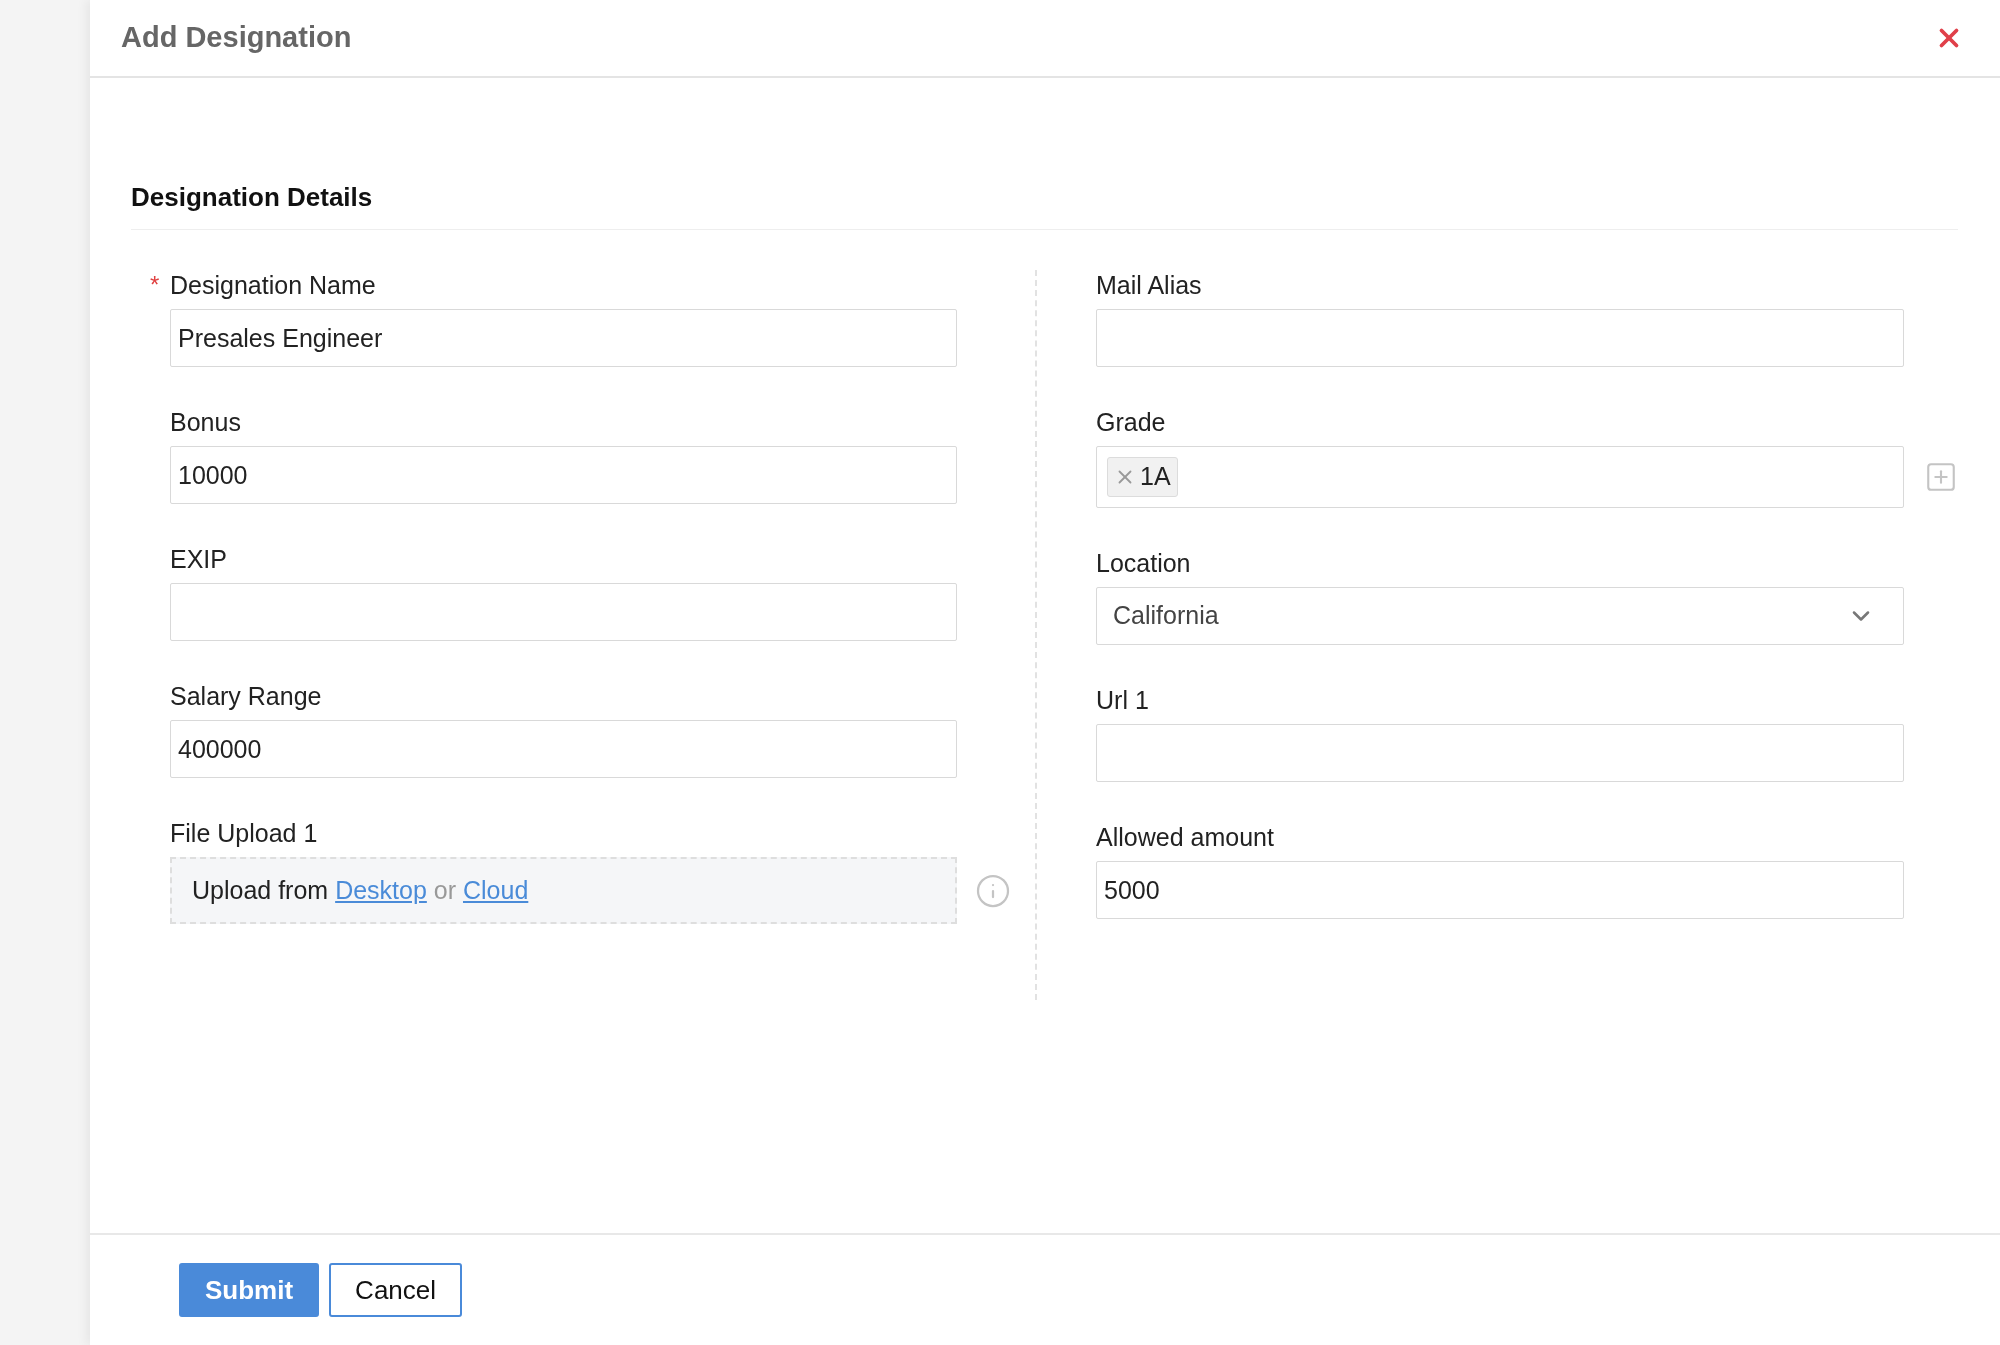 The width and height of the screenshot is (2000, 1345). Describe the element at coordinates (360, 890) in the screenshot. I see `upload-prompt: Upload from Desktop or Cloud` at that location.